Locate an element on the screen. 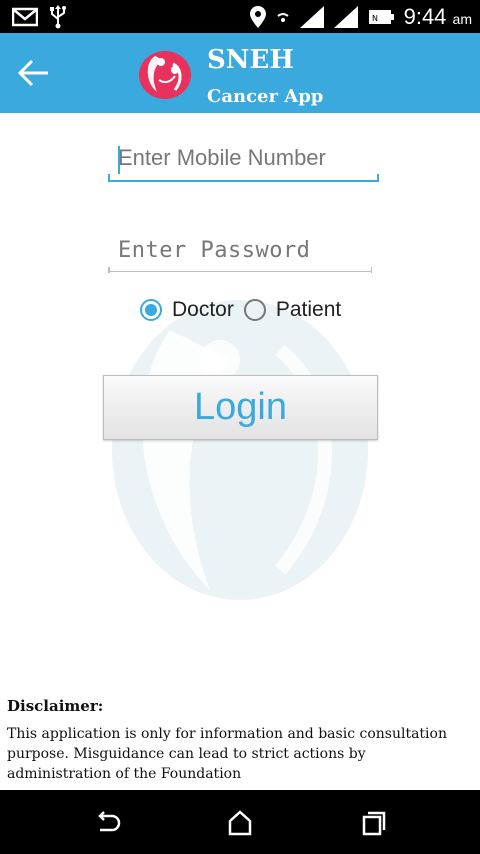  login-button: Login is located at coordinates (240, 407).